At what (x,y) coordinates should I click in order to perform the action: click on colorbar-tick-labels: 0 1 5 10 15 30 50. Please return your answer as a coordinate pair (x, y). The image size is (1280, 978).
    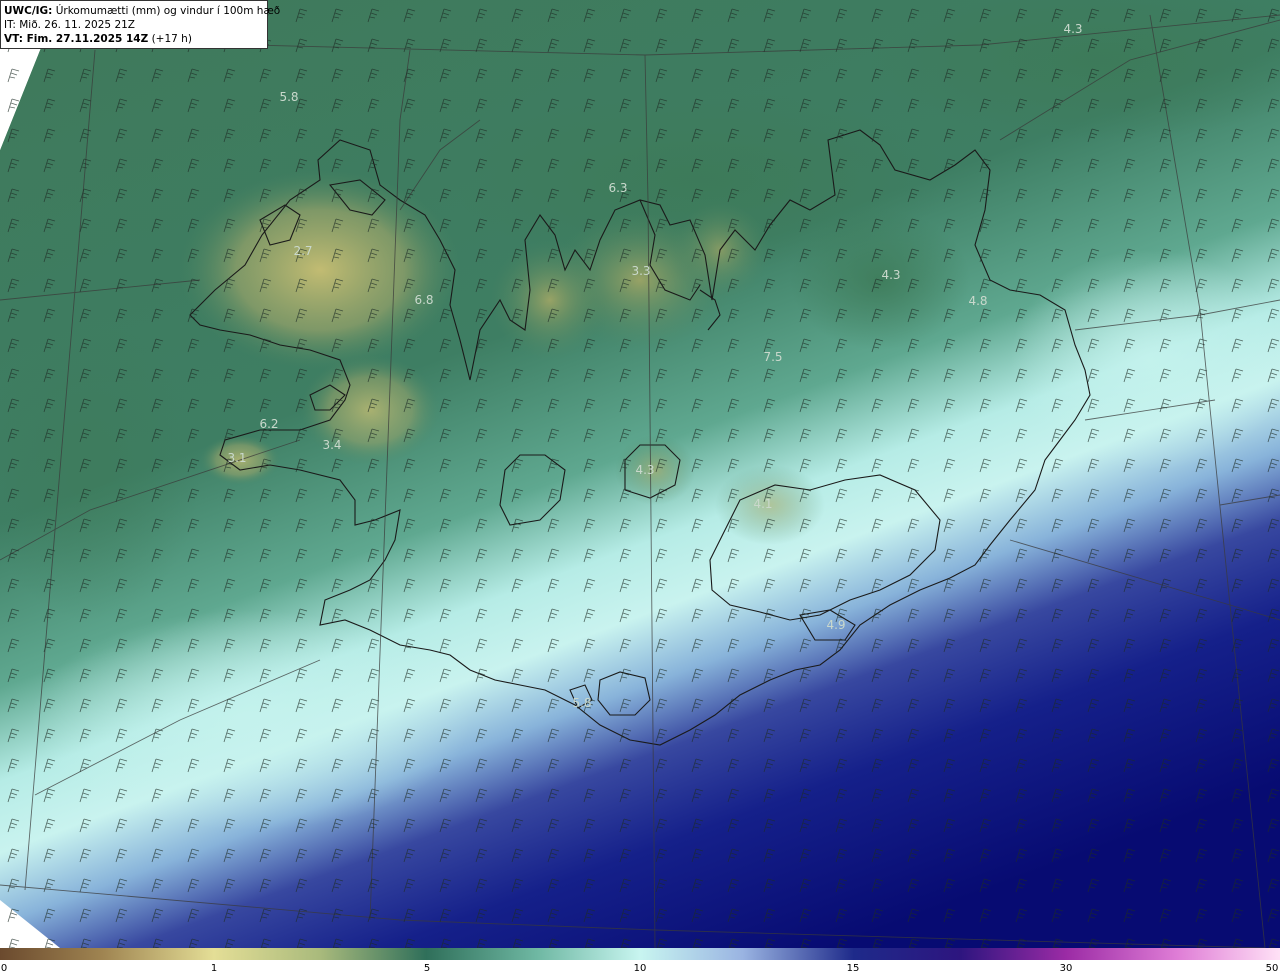
    Looking at the image, I should click on (640, 969).